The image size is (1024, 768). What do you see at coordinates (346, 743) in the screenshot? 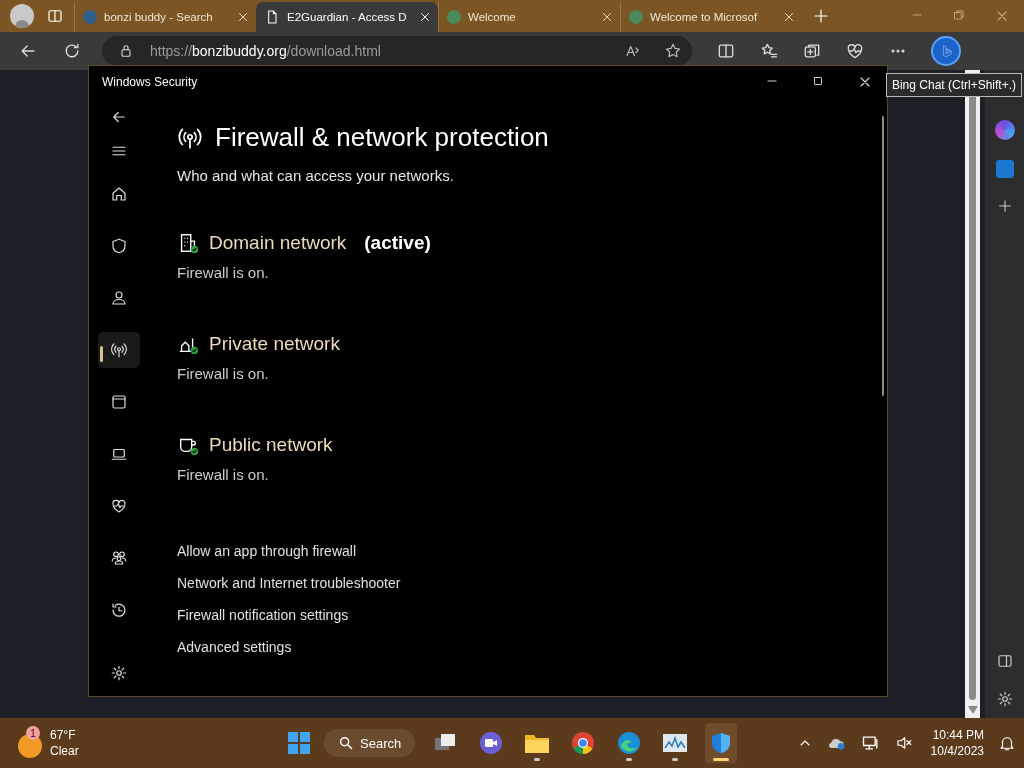
I see `search-icon` at bounding box center [346, 743].